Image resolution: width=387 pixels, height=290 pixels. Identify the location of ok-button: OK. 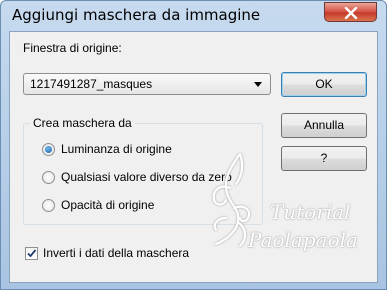
(324, 84).